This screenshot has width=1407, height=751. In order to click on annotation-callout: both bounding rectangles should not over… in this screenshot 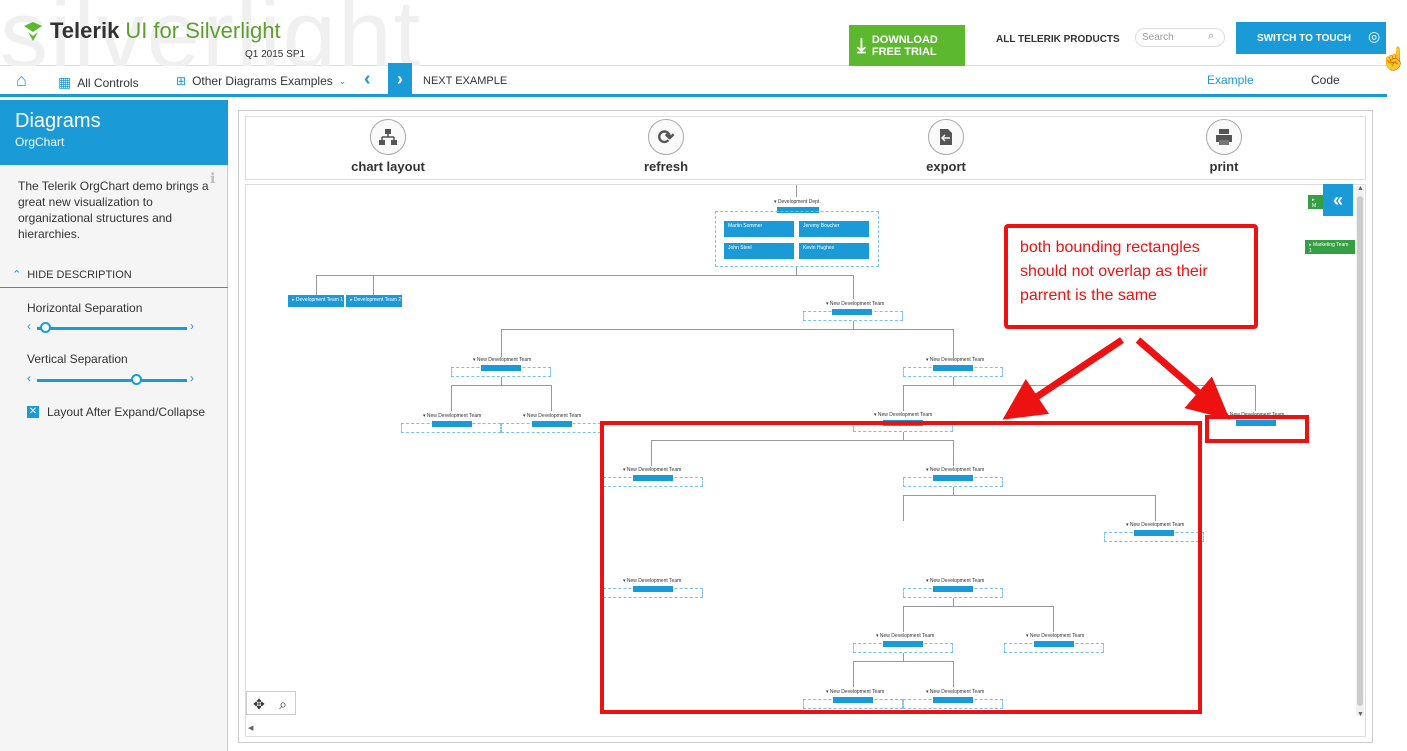, I will do `click(1131, 276)`.